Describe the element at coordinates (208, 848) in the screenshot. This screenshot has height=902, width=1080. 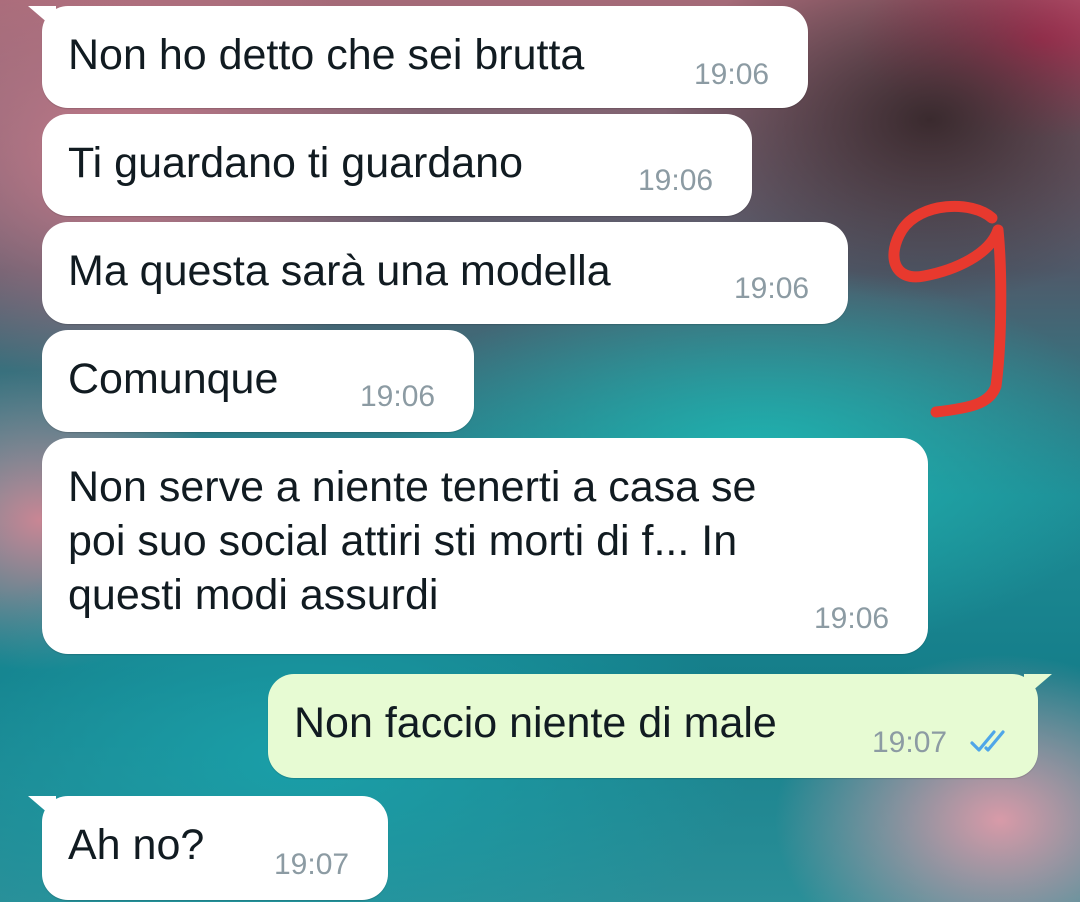
I see `message-bubble-incoming: Ah no? 19:07` at that location.